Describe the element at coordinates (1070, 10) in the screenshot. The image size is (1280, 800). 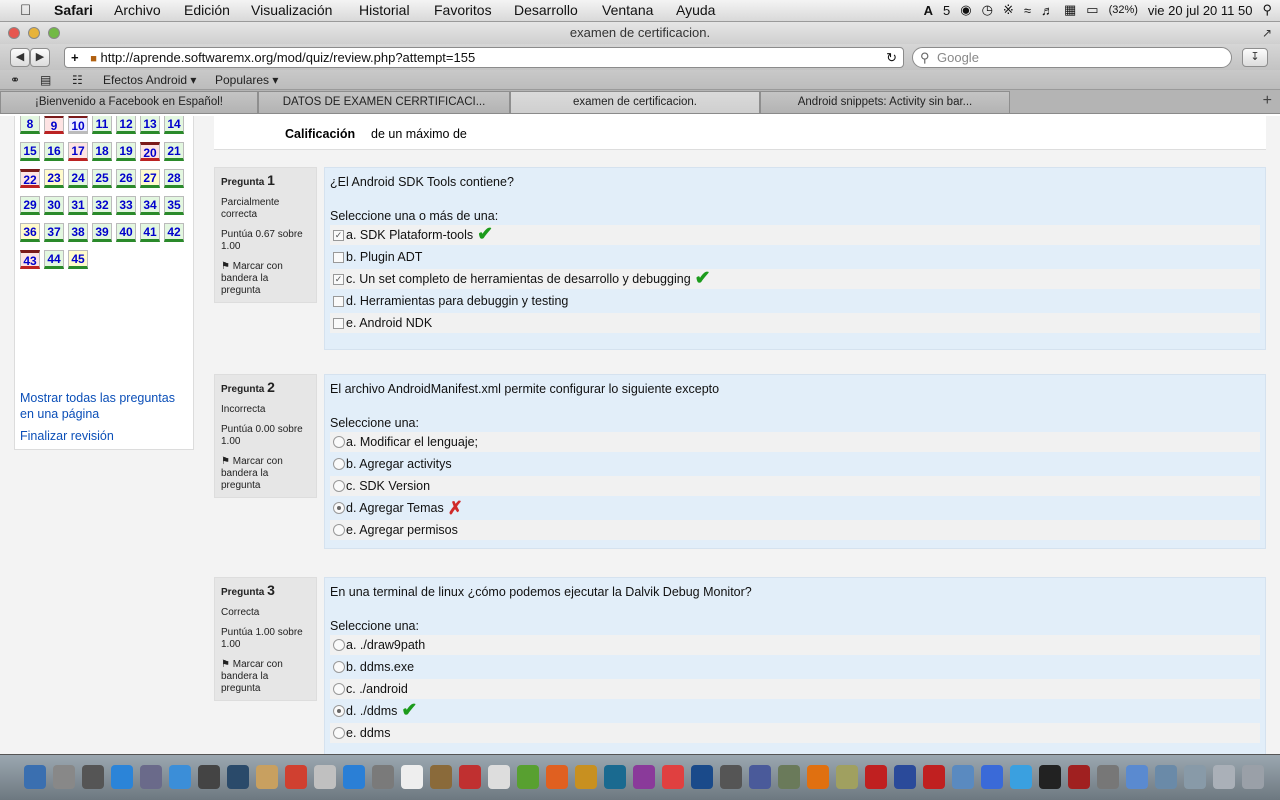
I see `input-menu-icon: ▦` at that location.